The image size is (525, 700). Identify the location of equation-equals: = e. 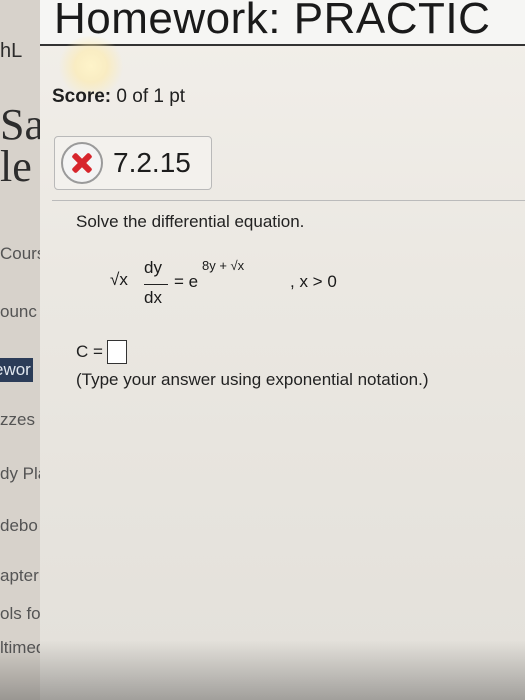
(186, 281).